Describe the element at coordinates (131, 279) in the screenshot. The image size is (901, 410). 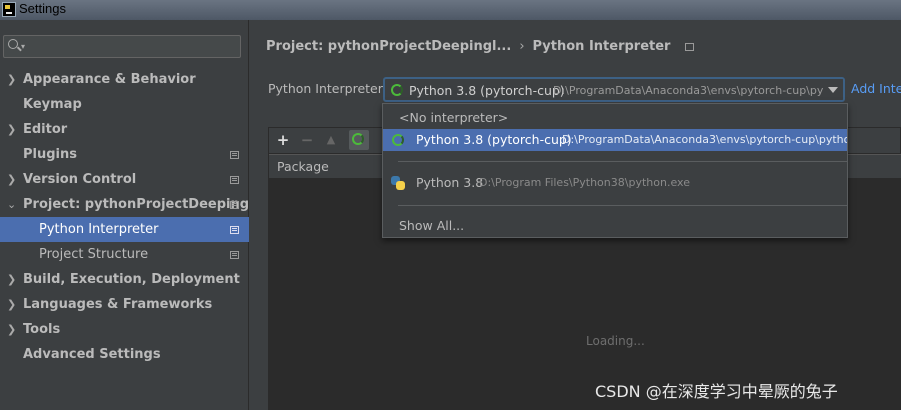
I see `sidebar-item-label: Build, Execution, Deployment` at that location.